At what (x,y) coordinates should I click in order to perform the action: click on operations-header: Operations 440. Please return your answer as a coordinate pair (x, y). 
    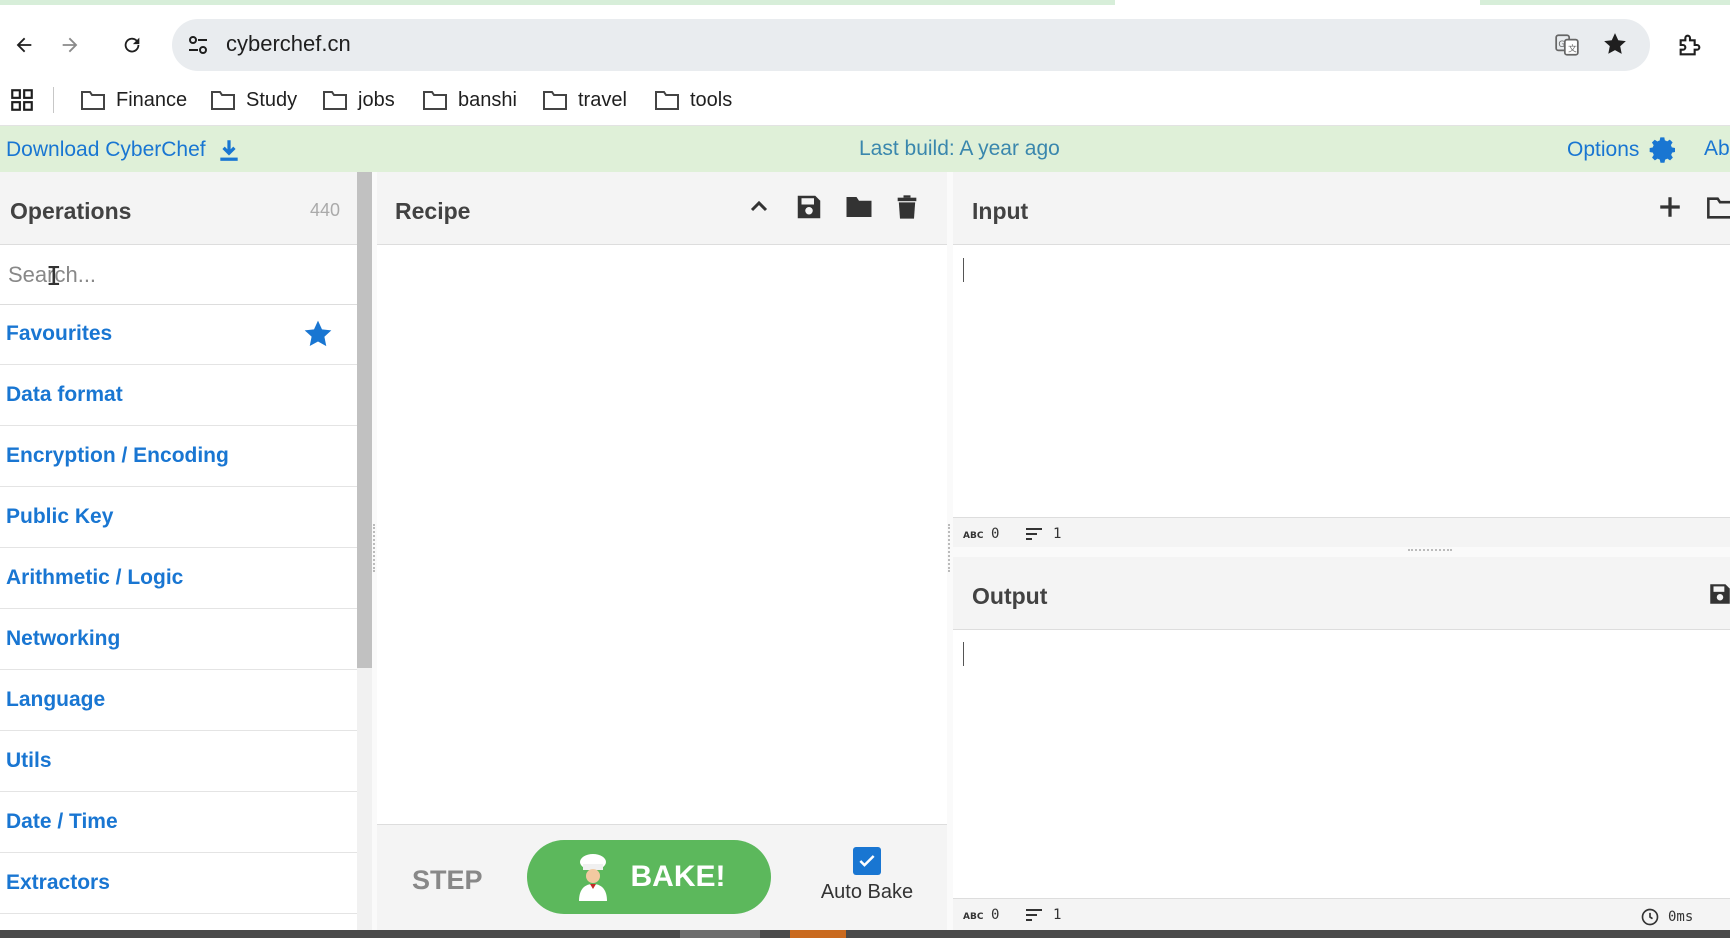
    Looking at the image, I should click on (178, 208).